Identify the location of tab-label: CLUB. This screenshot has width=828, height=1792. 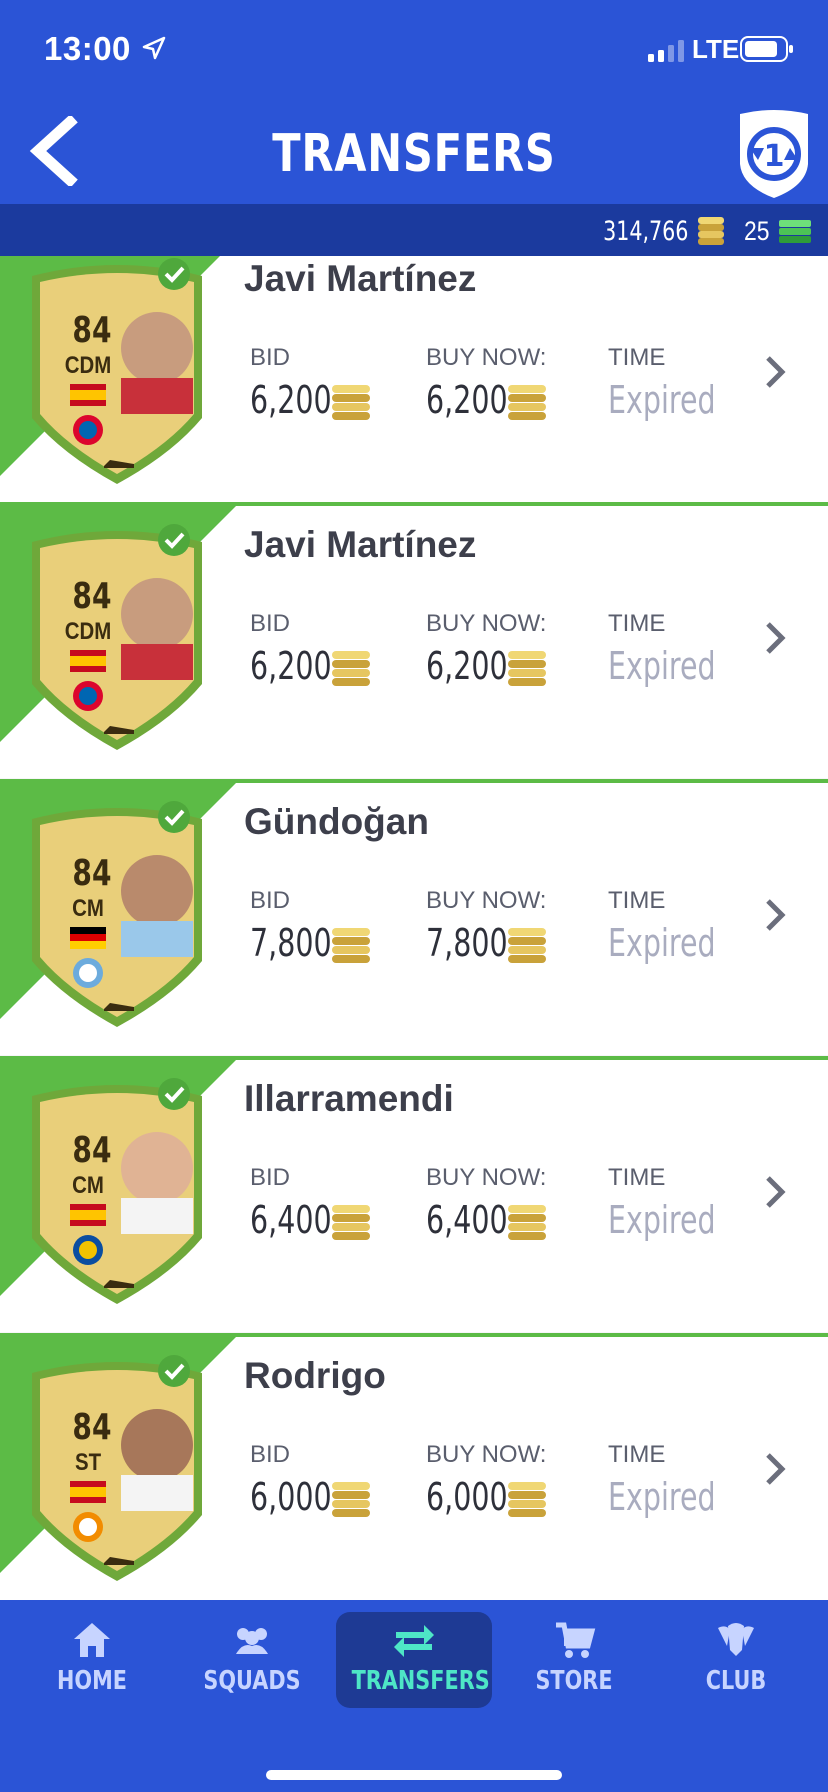
(736, 1681).